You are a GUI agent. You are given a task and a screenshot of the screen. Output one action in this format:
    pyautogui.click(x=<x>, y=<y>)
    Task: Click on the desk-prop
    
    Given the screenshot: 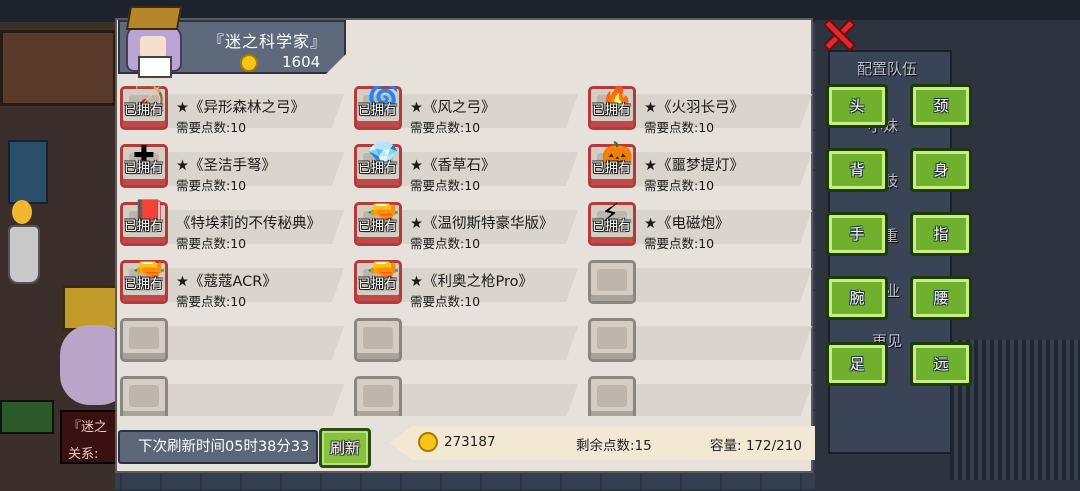 What is the action you would take?
    pyautogui.click(x=58, y=68)
    